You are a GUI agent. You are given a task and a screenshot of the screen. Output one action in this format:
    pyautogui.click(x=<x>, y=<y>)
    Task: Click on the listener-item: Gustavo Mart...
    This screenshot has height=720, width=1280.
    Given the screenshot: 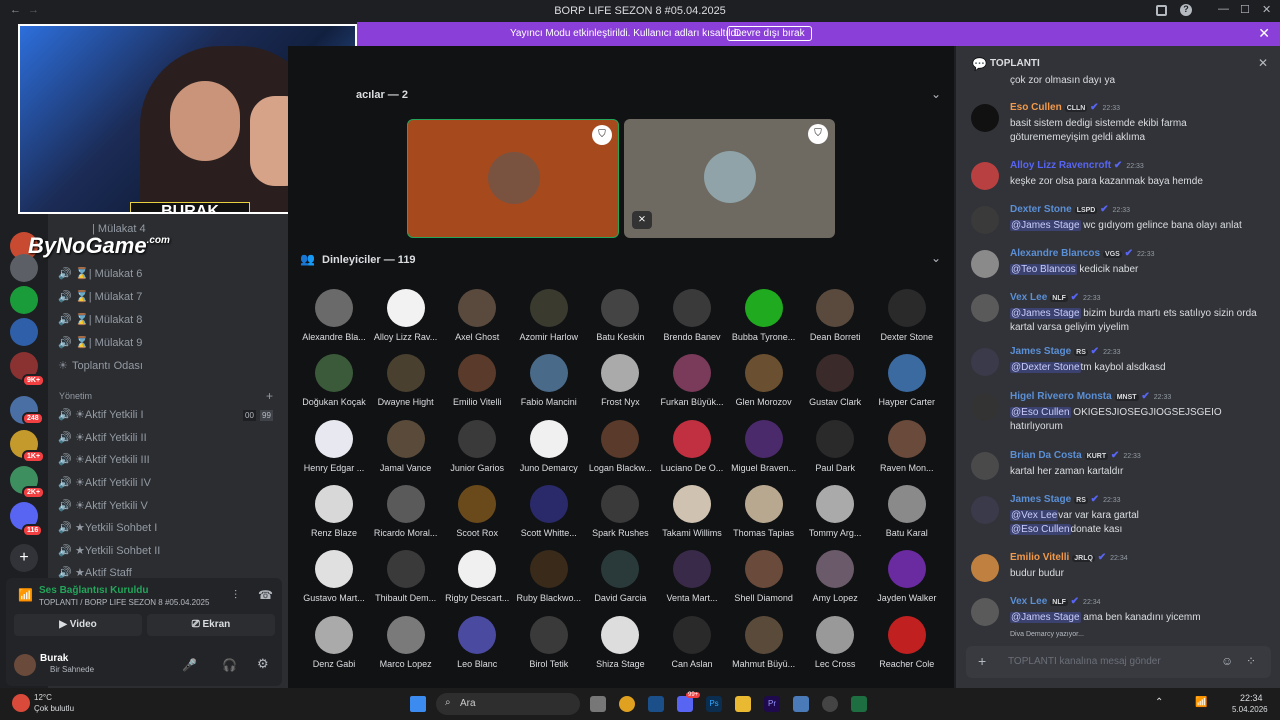 What is the action you would take?
    pyautogui.click(x=334, y=576)
    